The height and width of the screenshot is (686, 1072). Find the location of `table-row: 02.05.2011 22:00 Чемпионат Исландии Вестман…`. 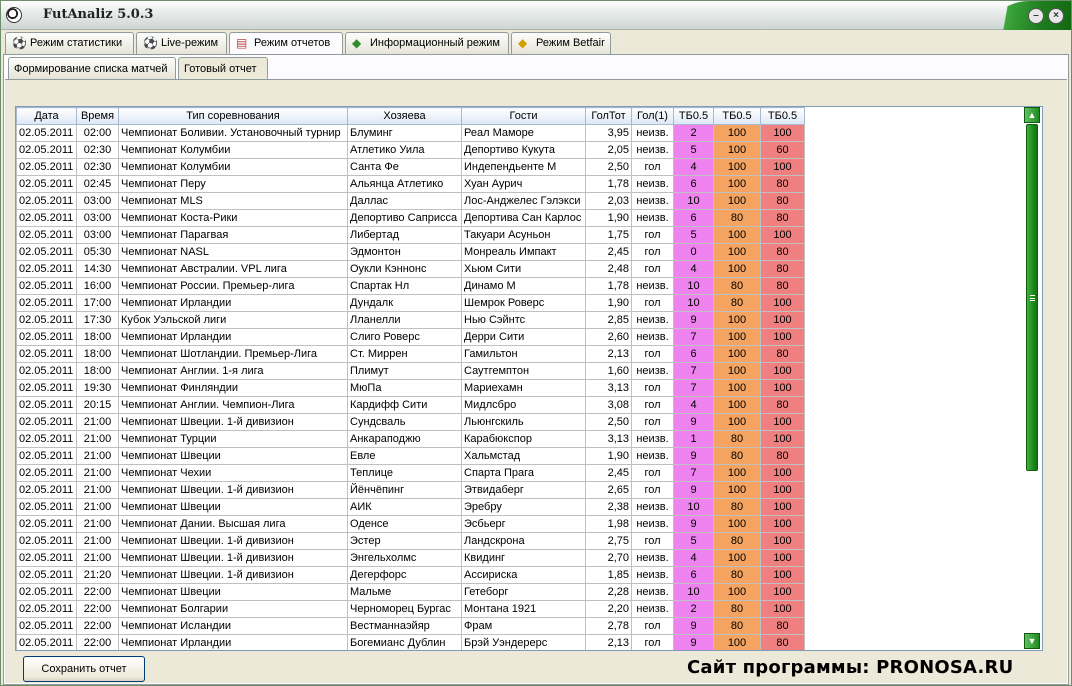

table-row: 02.05.2011 22:00 Чемпионат Исландии Вестман… is located at coordinates (410, 626).